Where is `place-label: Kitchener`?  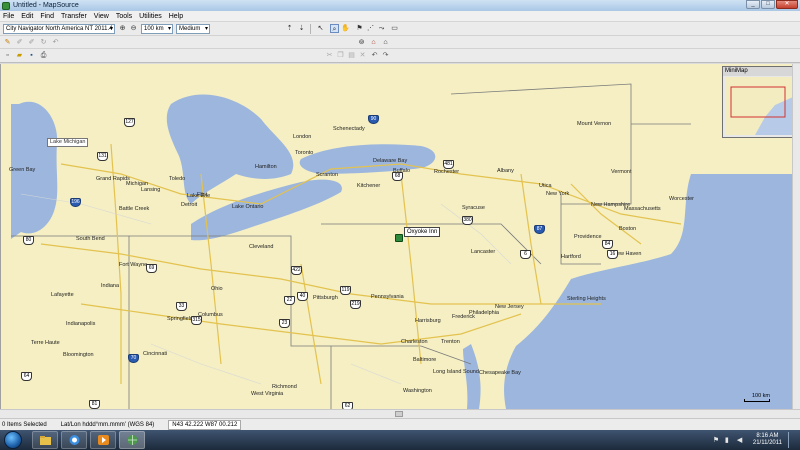
place-label: Kitchener is located at coordinates (369, 186).